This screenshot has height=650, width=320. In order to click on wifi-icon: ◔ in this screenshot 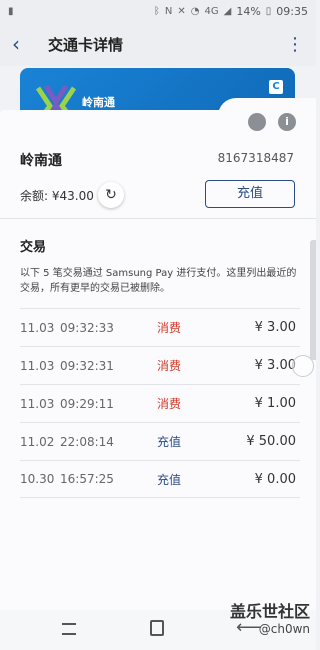, I will do `click(195, 11)`.